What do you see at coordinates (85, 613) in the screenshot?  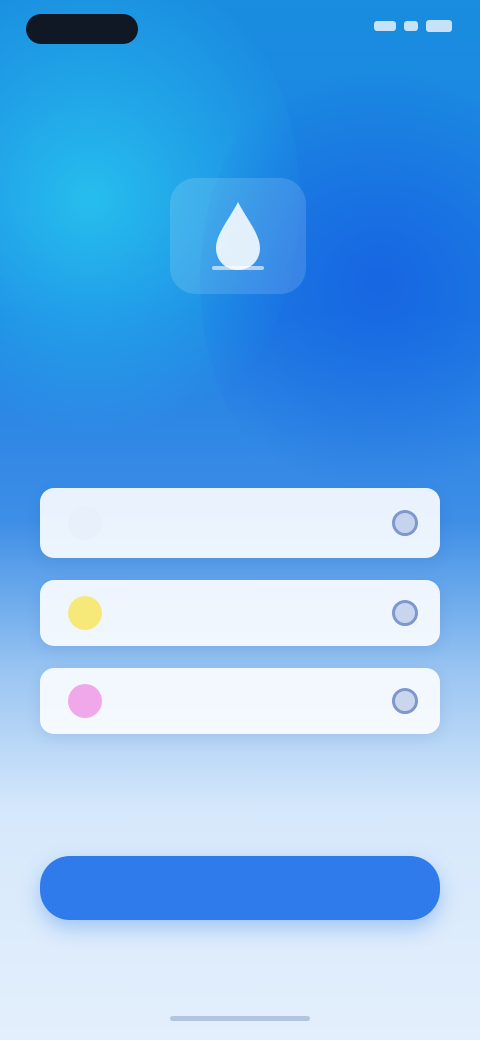 I see `sun-icon` at bounding box center [85, 613].